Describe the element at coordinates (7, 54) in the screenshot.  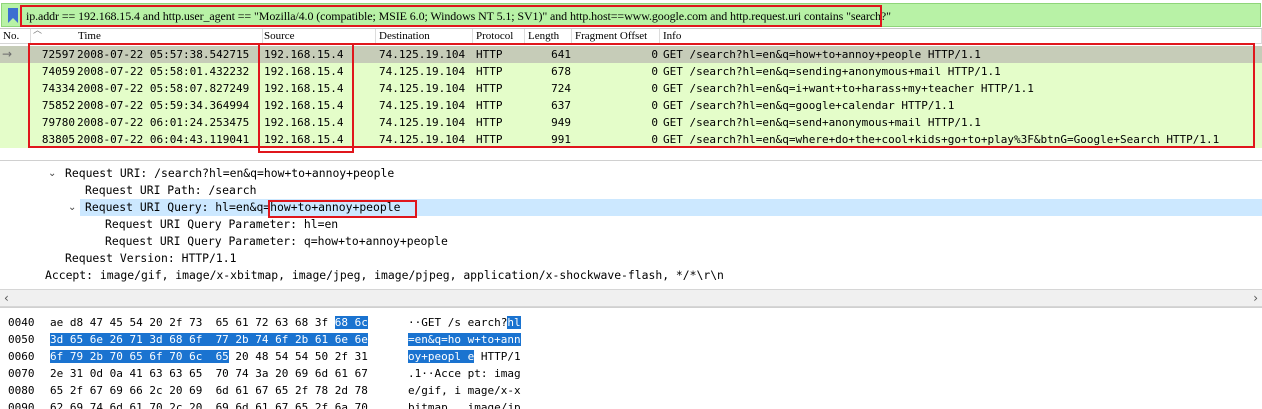
I see `related-packet-arrow-icon: →` at that location.